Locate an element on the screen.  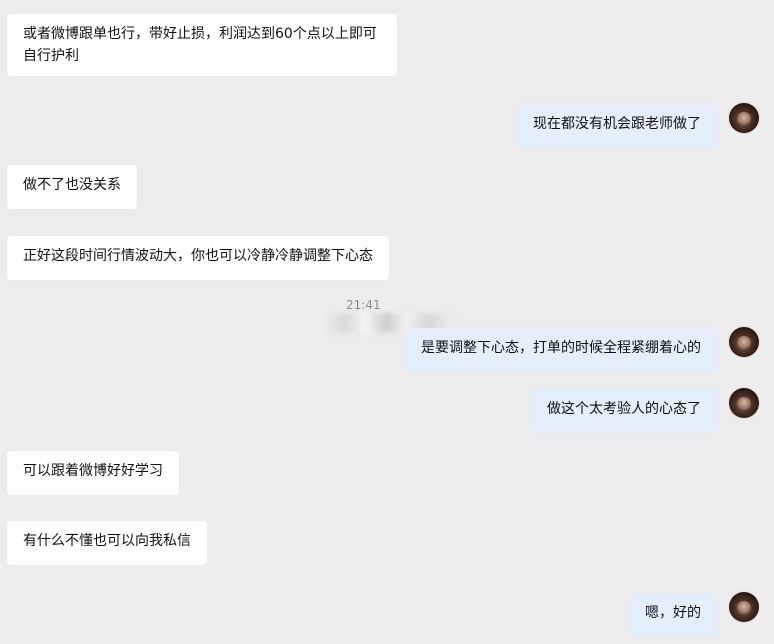
message-text: 现在都没有机会跟老师做了 is located at coordinates (617, 124).